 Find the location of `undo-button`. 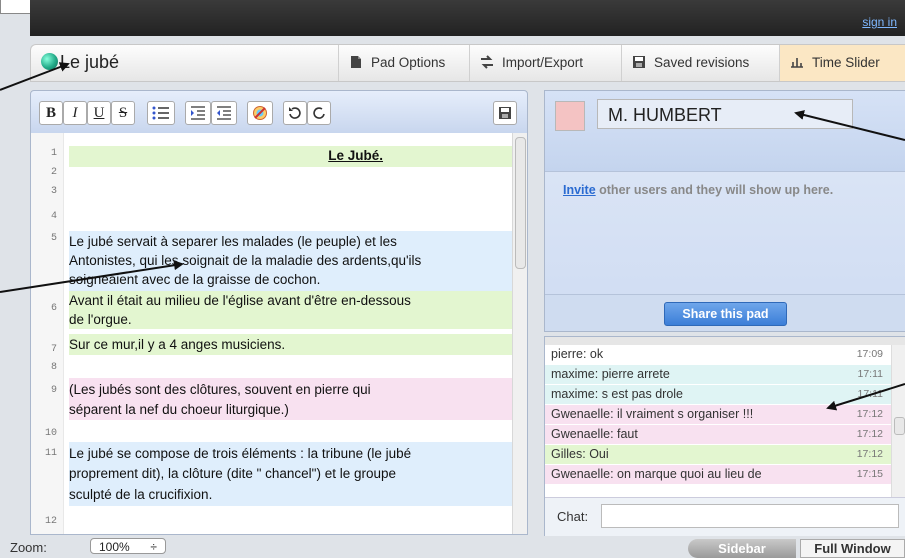

undo-button is located at coordinates (295, 113).